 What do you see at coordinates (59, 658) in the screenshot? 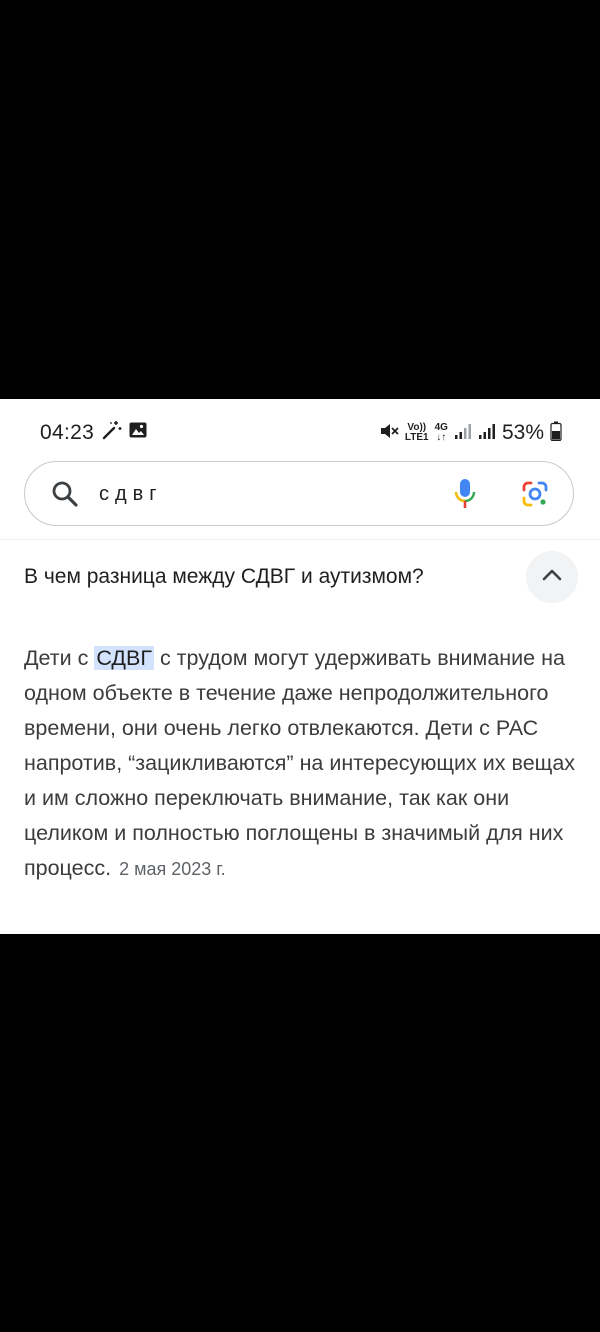
I see `answer-text-start: Дети с` at bounding box center [59, 658].